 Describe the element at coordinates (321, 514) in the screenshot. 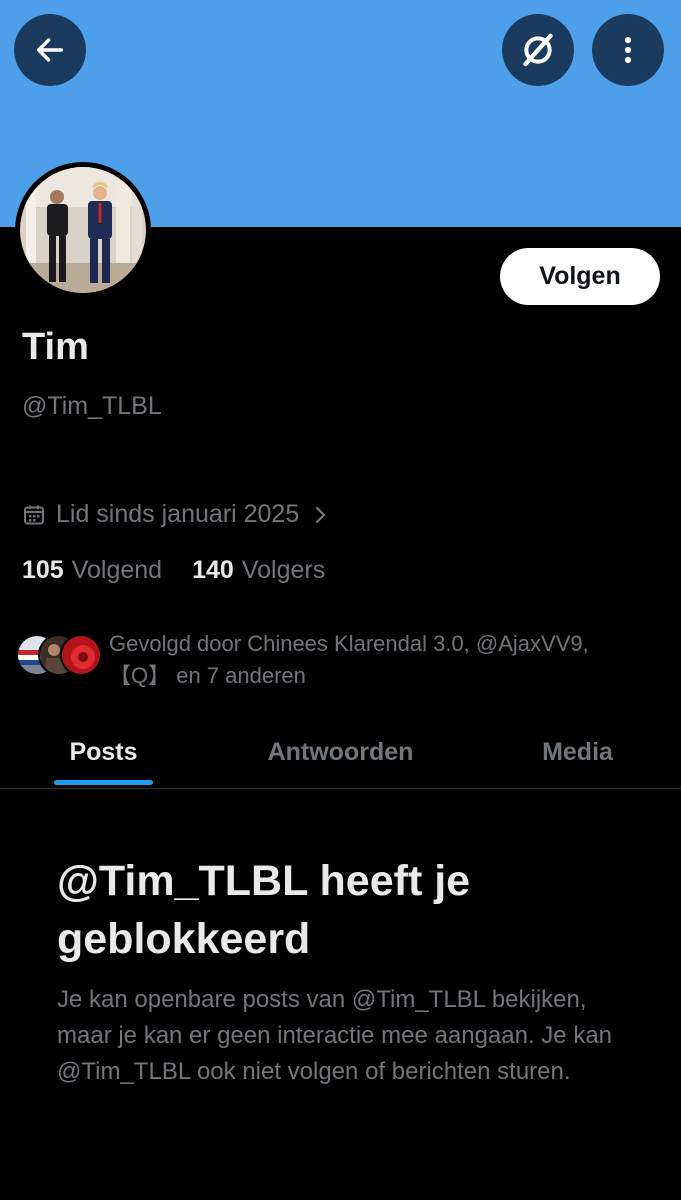

I see `chevron-right-icon` at that location.